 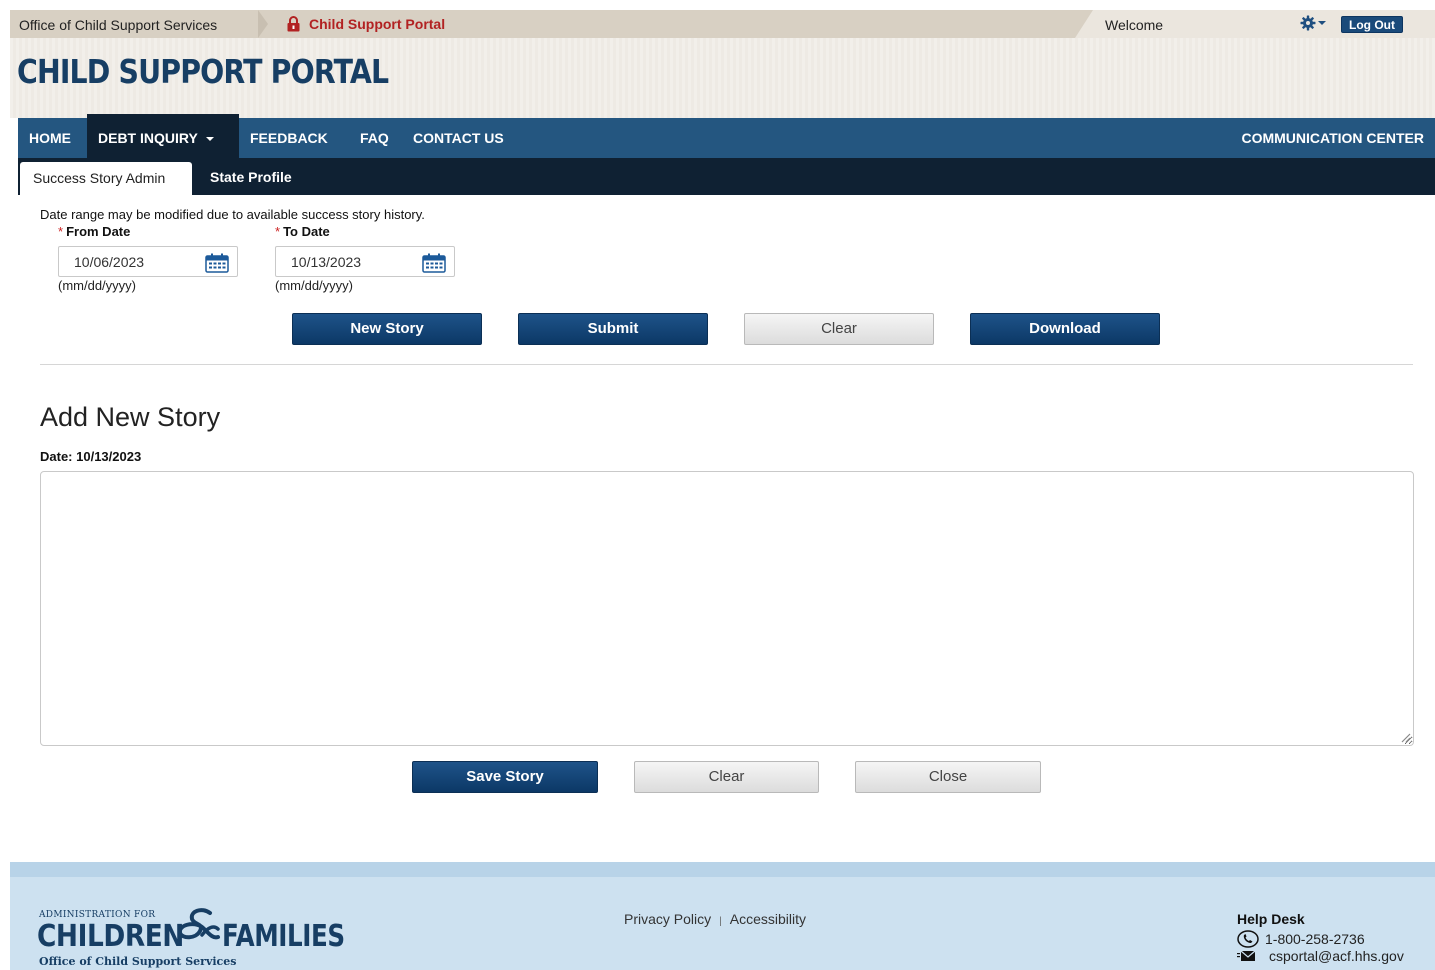 I want to click on help-desk-title: Help Desk, so click(x=1271, y=919).